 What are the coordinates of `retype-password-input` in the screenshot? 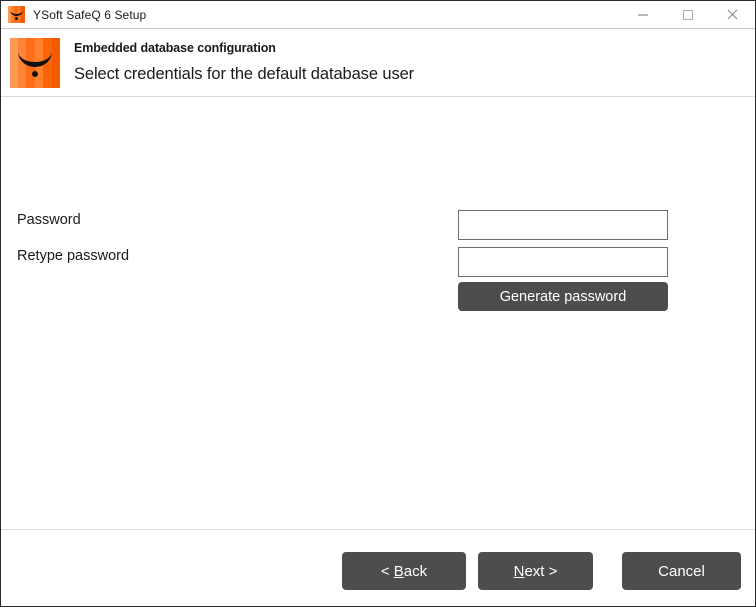 It's located at (563, 262).